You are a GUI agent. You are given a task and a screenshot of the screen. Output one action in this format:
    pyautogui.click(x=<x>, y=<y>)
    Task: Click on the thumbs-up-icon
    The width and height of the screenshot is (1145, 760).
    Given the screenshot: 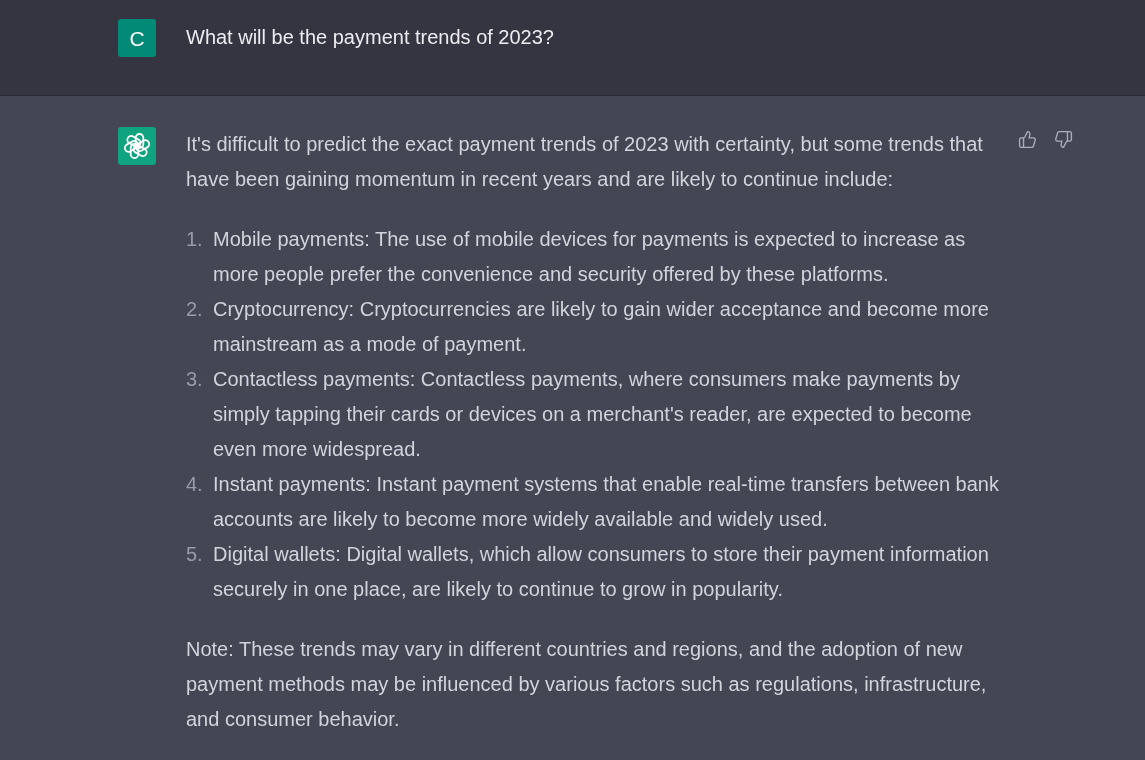 What is the action you would take?
    pyautogui.click(x=1027, y=139)
    